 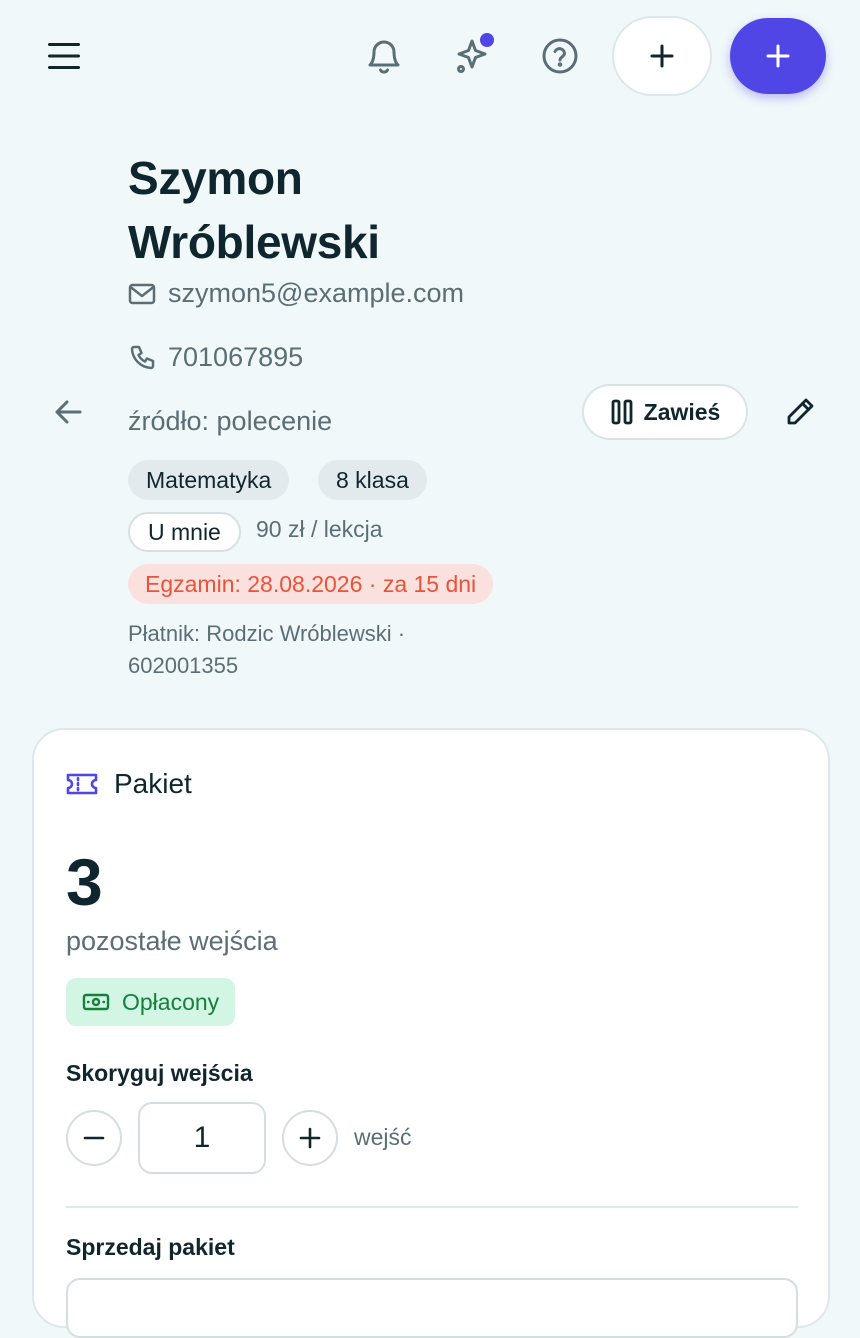 I want to click on ticket-icon, so click(x=82, y=784).